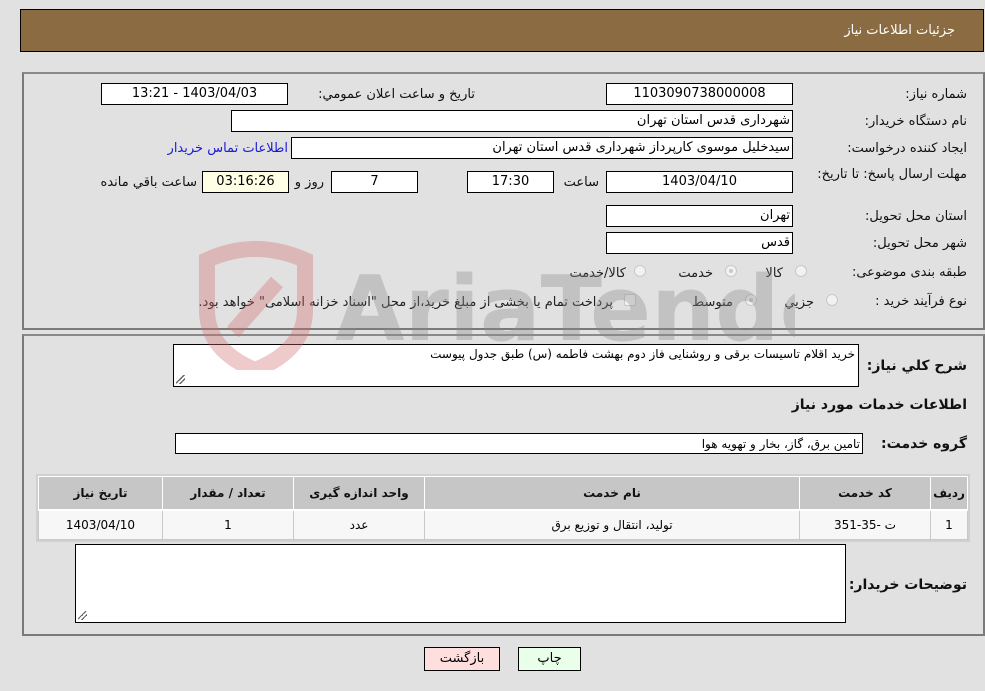 The width and height of the screenshot is (985, 691). I want to click on deadline-label: مهلت ارسال پاسخ: تا تاريخ:, so click(887, 175).